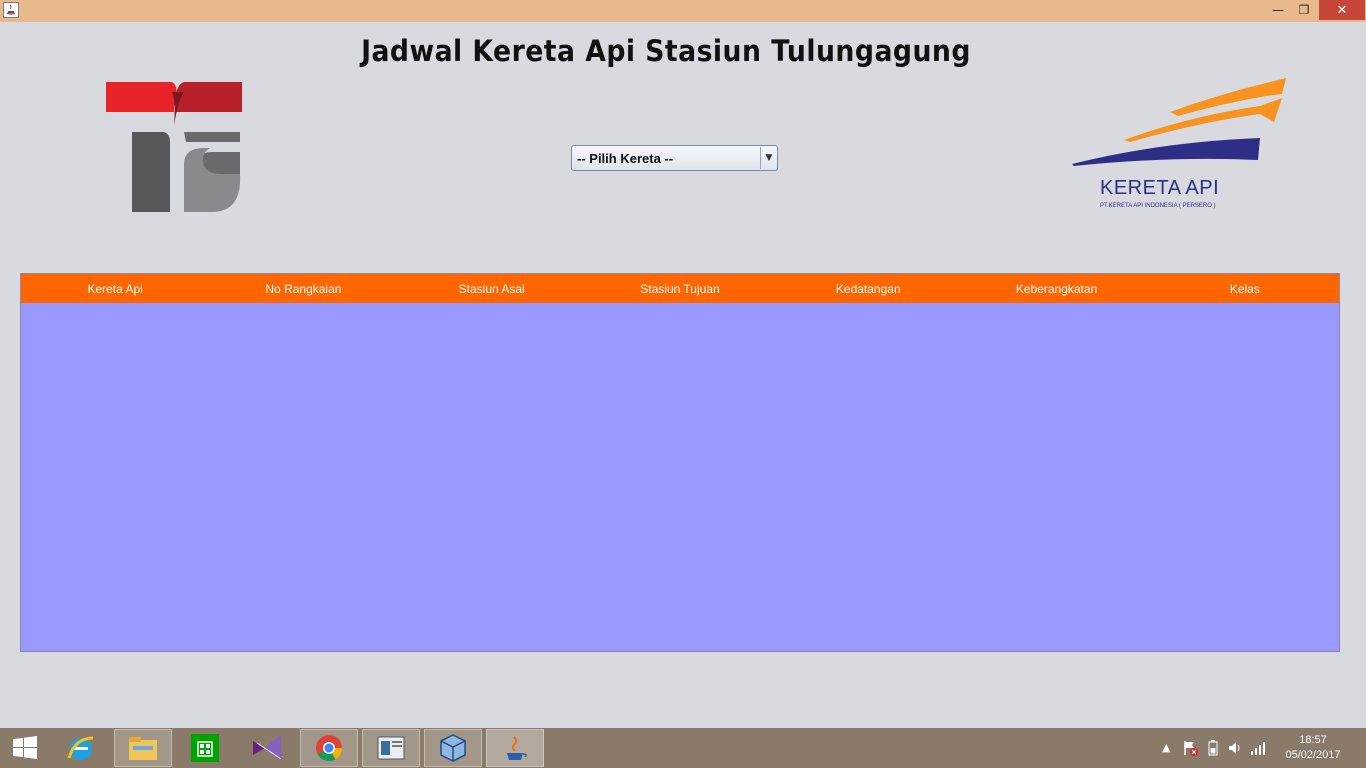 This screenshot has height=768, width=1366. Describe the element at coordinates (25, 748) in the screenshot. I see `windows-start-icon` at that location.